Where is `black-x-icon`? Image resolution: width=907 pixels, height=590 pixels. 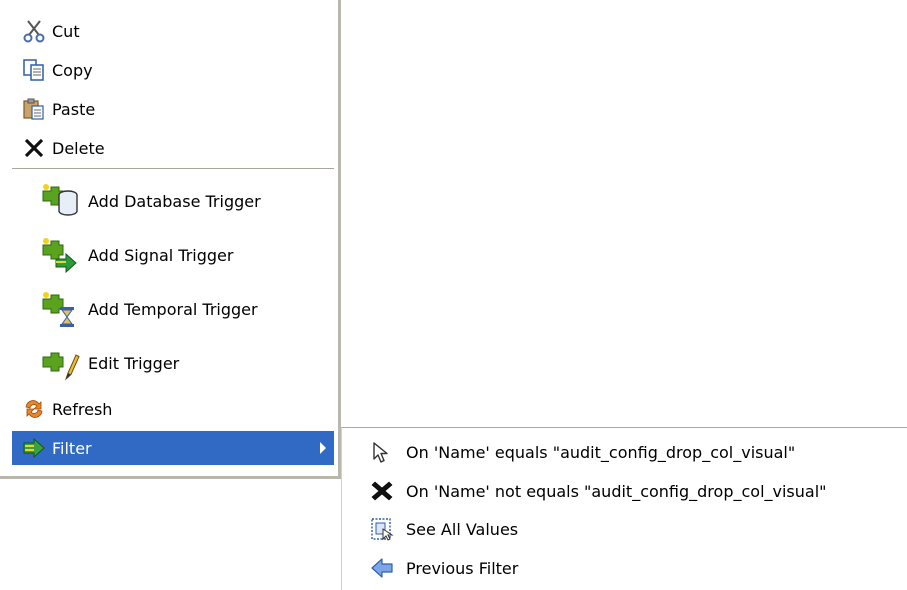
black-x-icon is located at coordinates (388, 491).